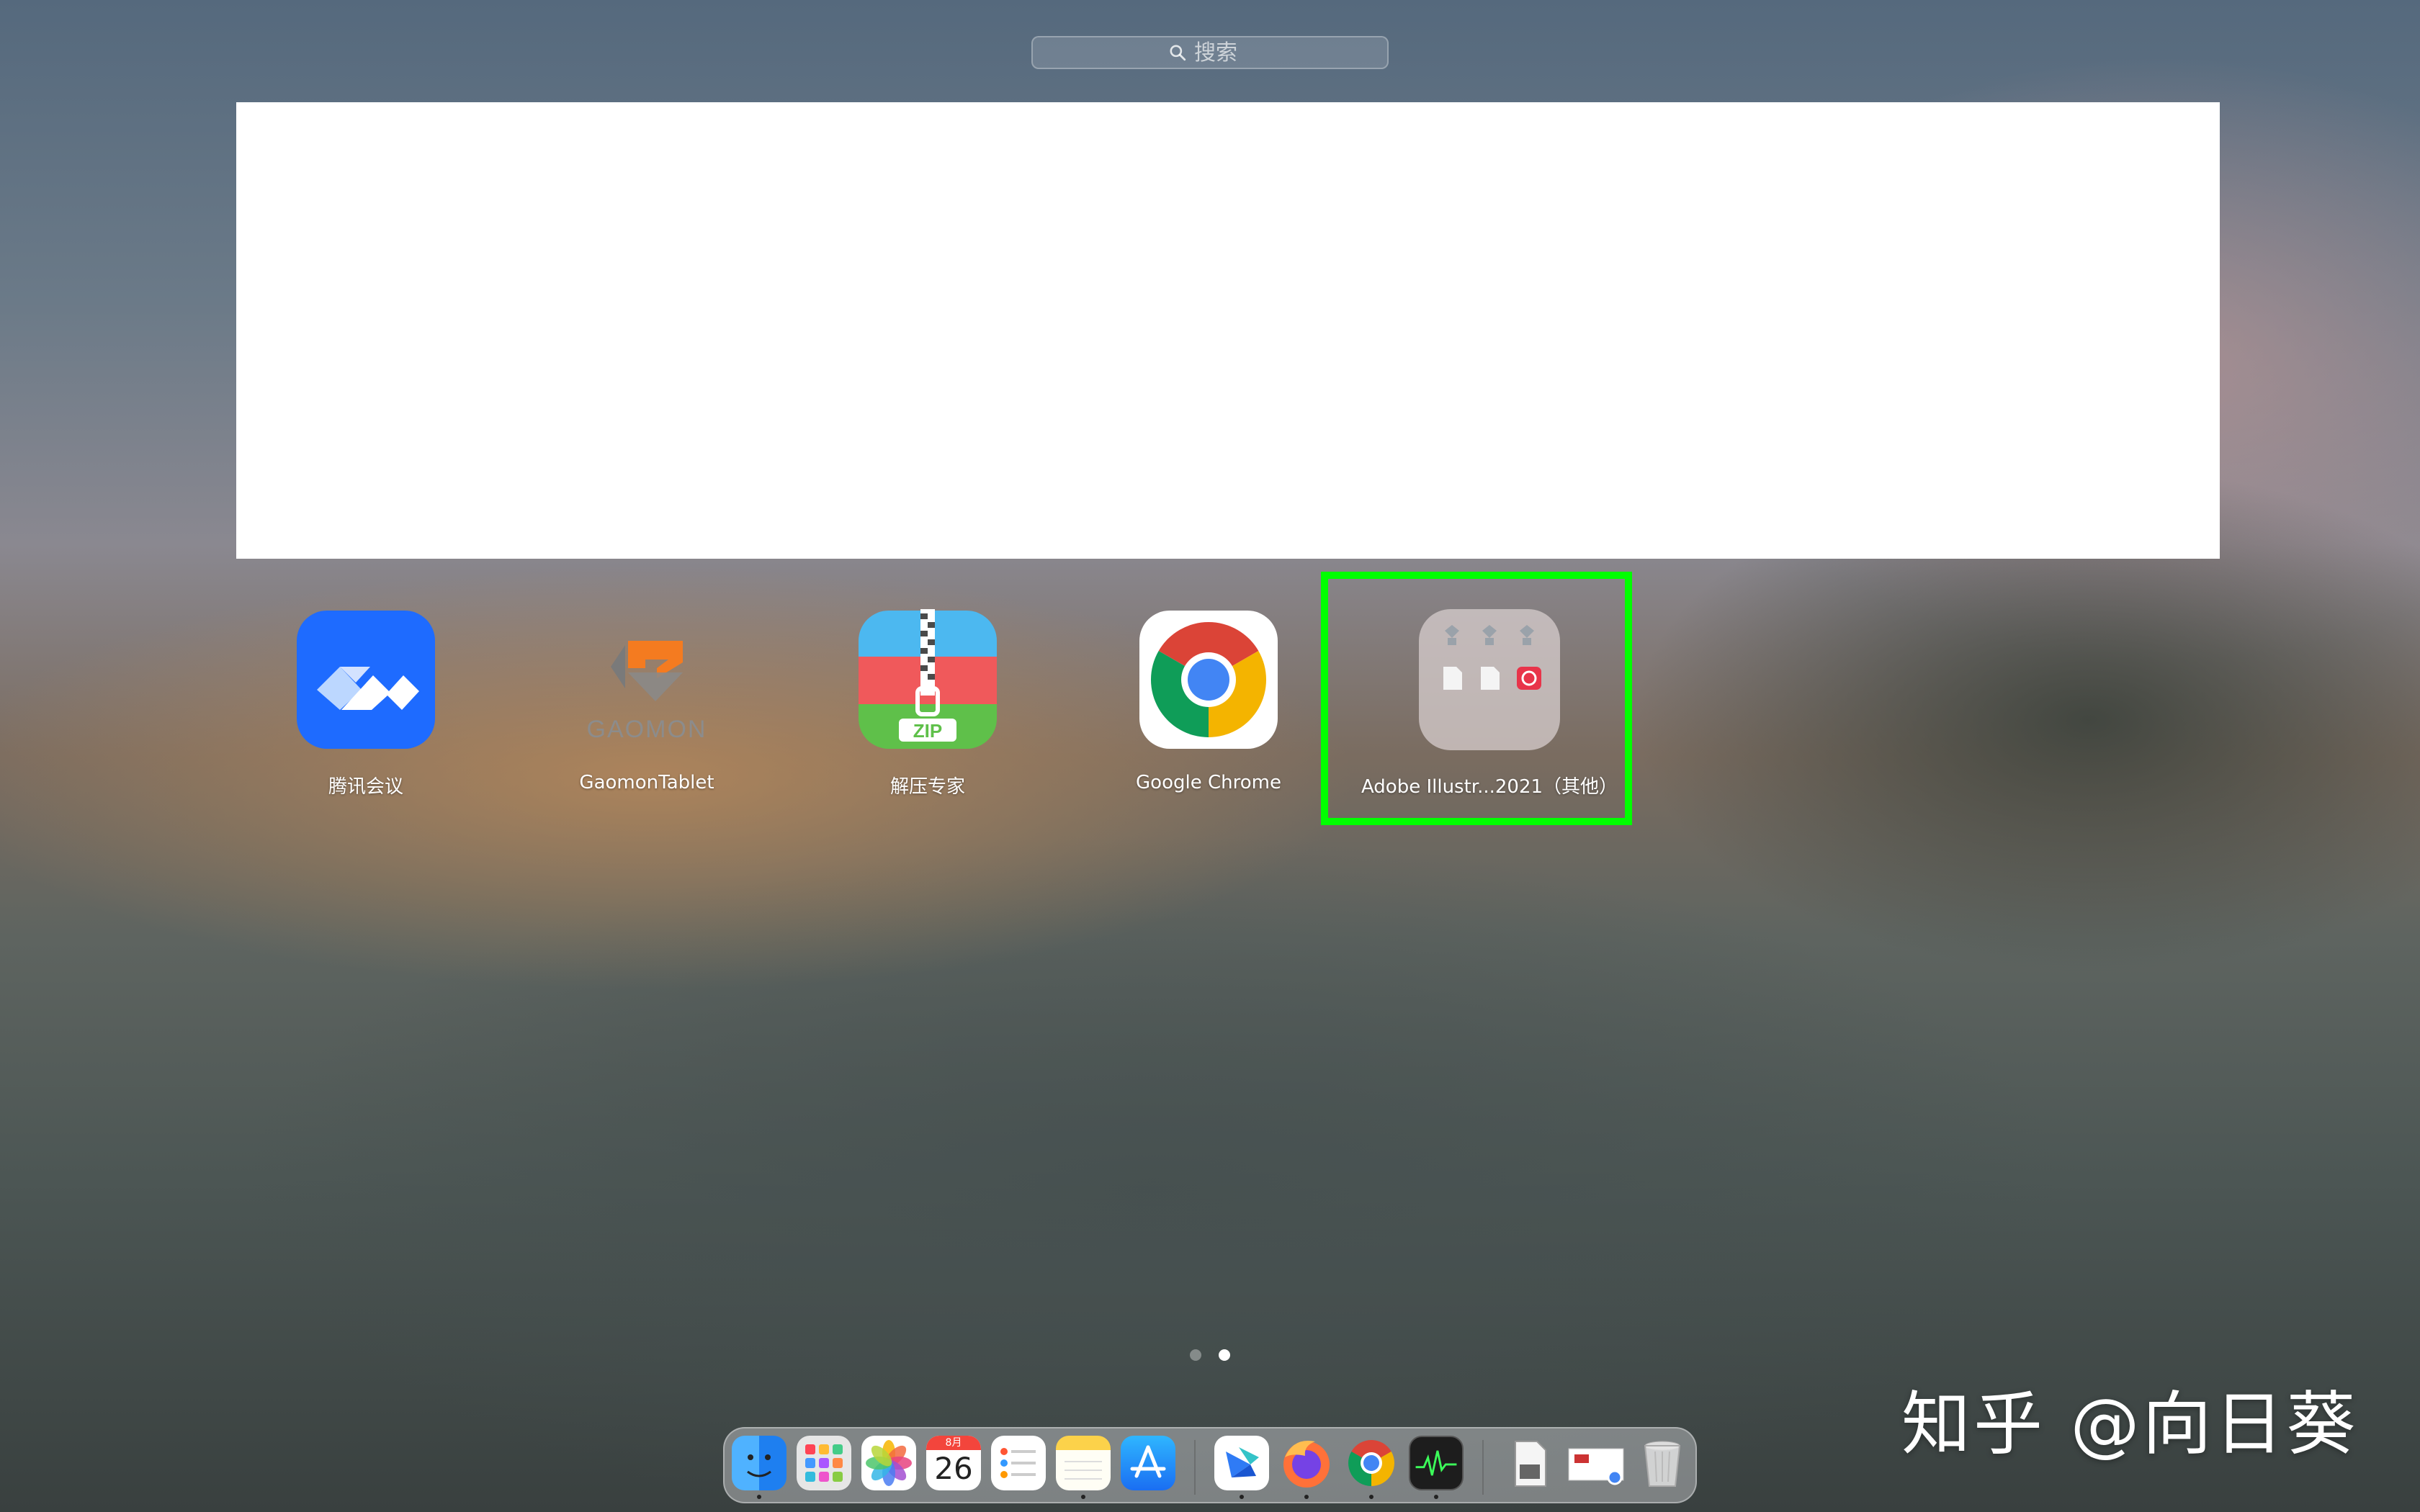 This screenshot has width=2420, height=1512. Describe the element at coordinates (365, 787) in the screenshot. I see `app-label: 腾讯会议` at that location.